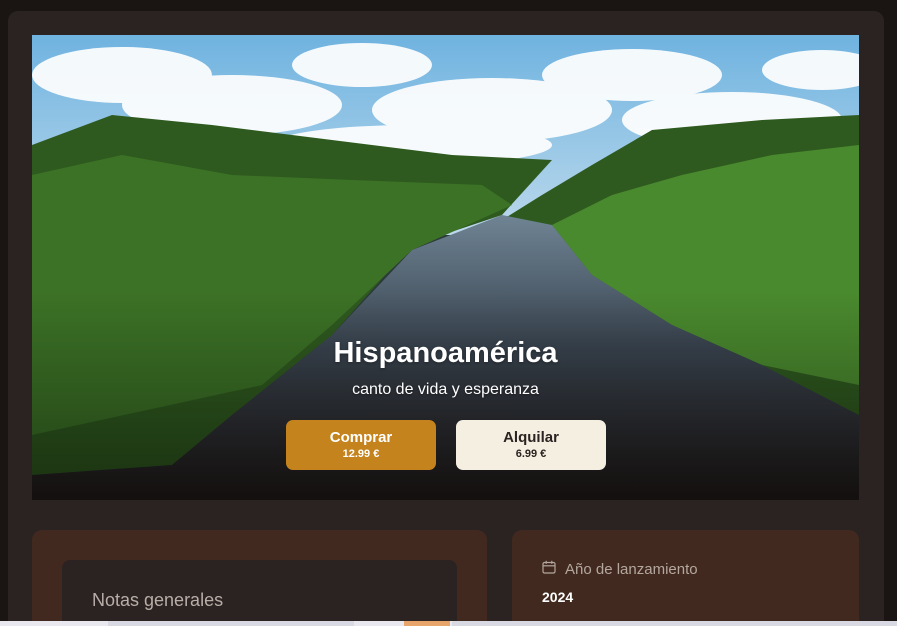 The height and width of the screenshot is (626, 897). What do you see at coordinates (631, 569) in the screenshot?
I see `release-year-label: Año de lanzamiento` at bounding box center [631, 569].